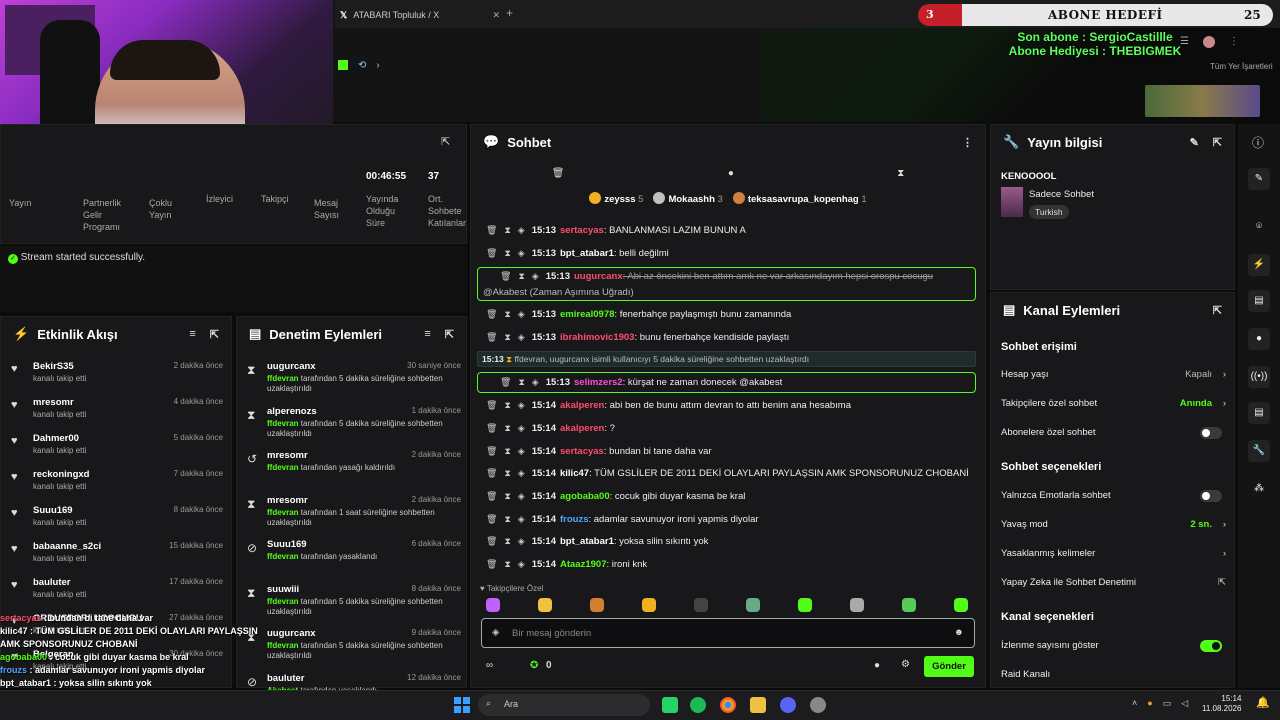  I want to click on new-tab-icon: +, so click(509, 13).